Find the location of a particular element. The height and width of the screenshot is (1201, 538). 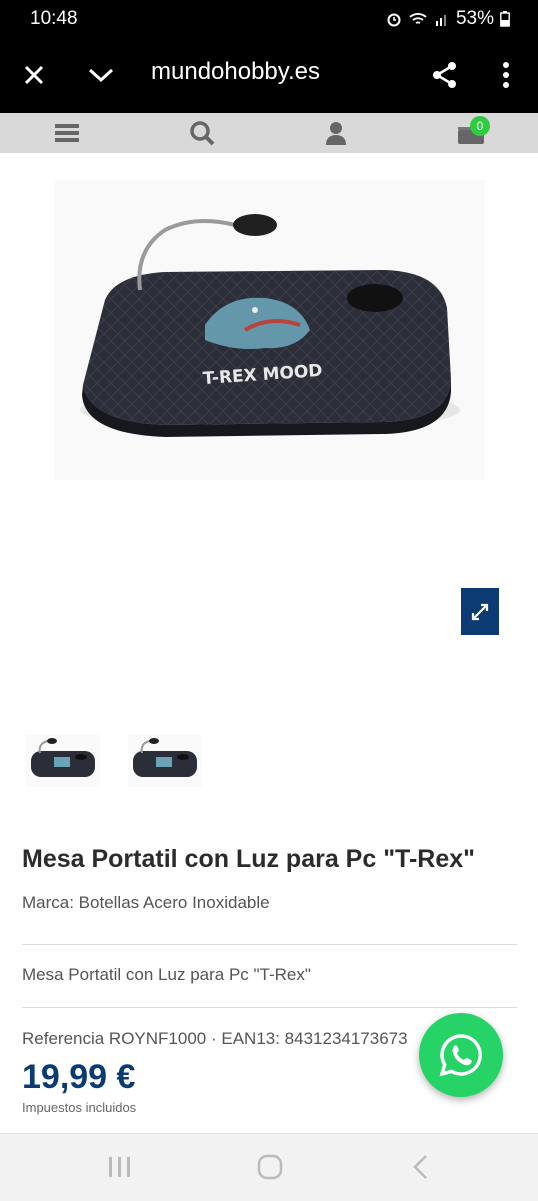

battery-text: 53% is located at coordinates (474, 18).